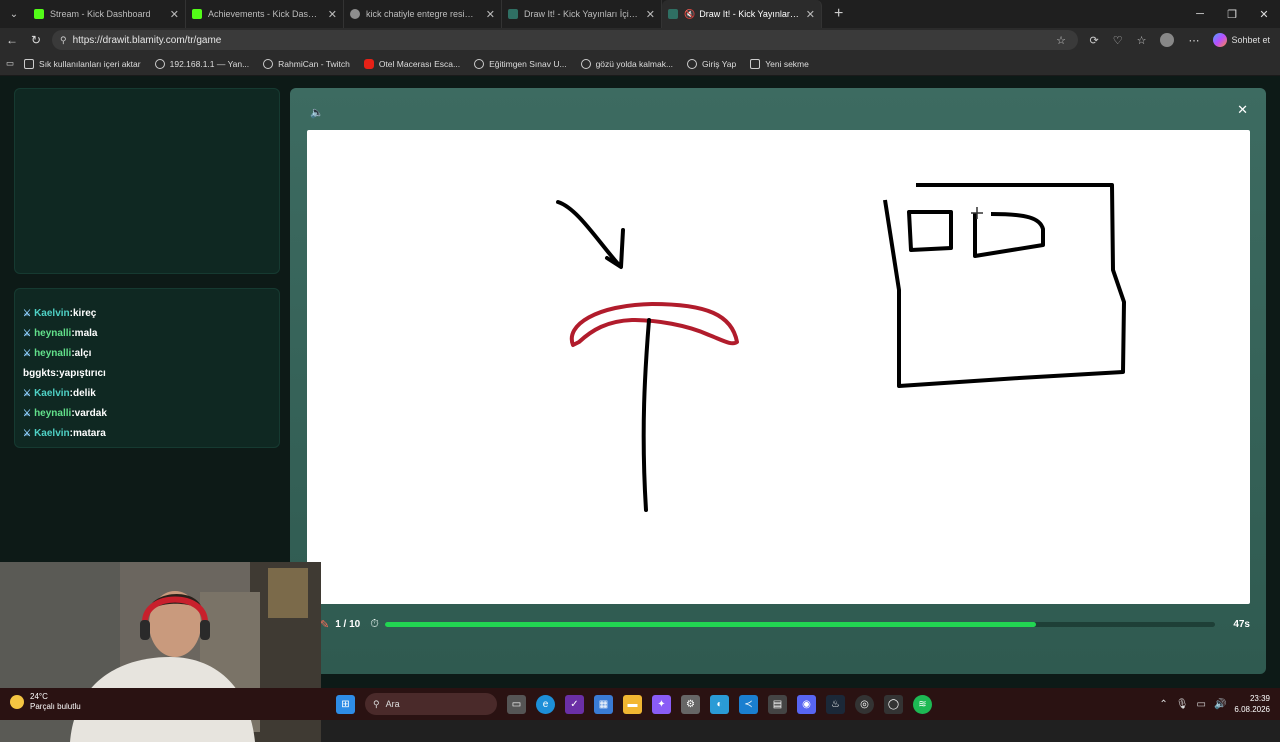  What do you see at coordinates (82, 373) in the screenshot?
I see `chat-text: yapıştırıcı` at bounding box center [82, 373].